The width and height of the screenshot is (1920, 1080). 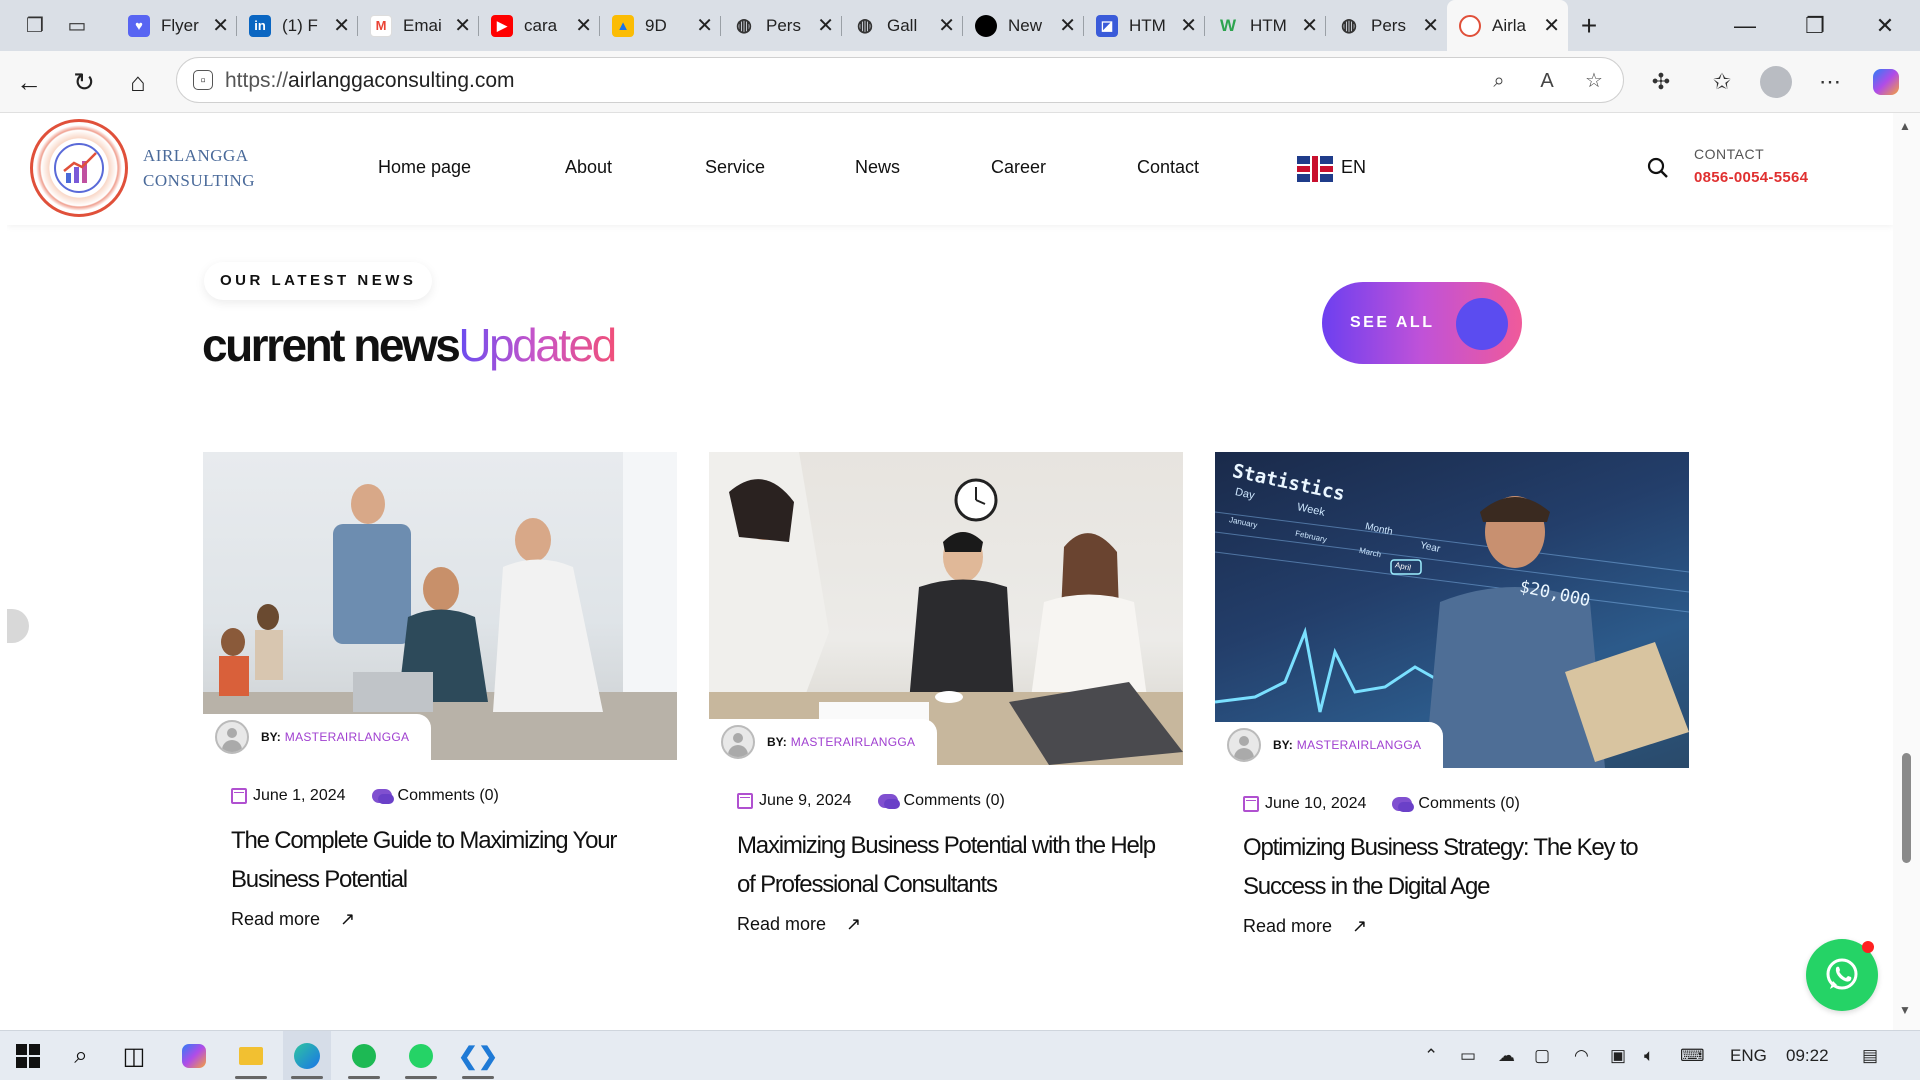 I want to click on vscode-icon: ❮❯, so click(x=478, y=1055).